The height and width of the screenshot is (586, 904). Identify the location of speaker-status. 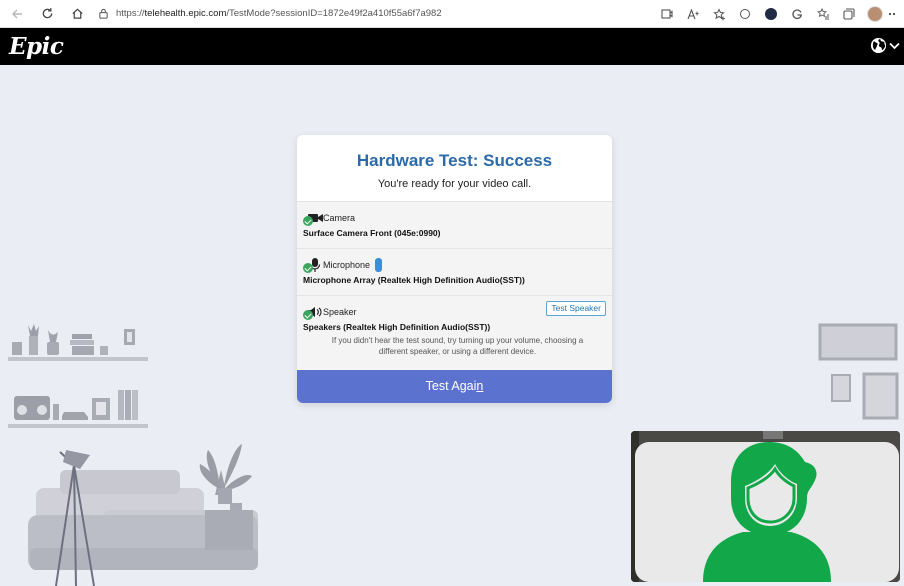
(313, 312).